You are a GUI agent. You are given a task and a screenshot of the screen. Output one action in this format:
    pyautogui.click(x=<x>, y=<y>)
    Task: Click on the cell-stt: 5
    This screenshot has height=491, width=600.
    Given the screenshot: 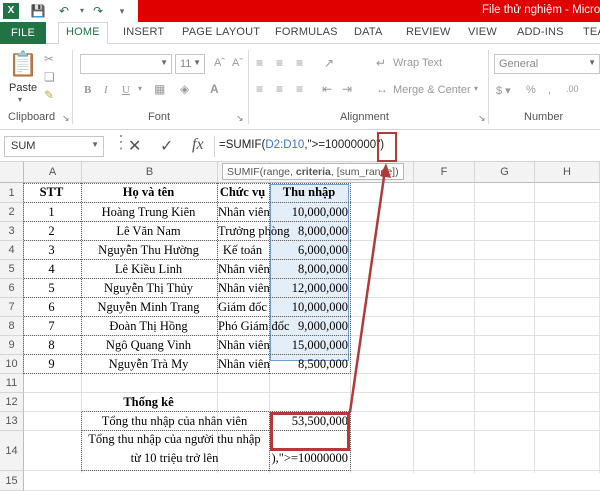 What is the action you would take?
    pyautogui.click(x=51, y=288)
    